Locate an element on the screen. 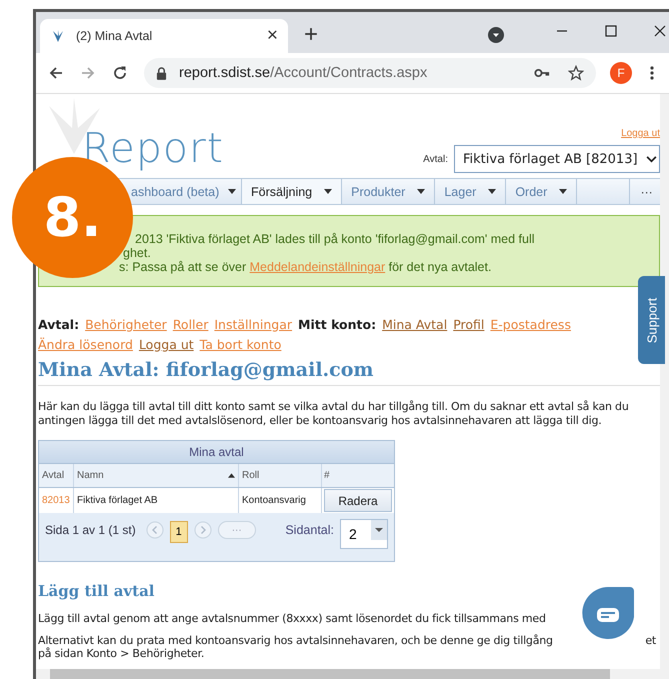  all-pages-button: ··· is located at coordinates (237, 530).